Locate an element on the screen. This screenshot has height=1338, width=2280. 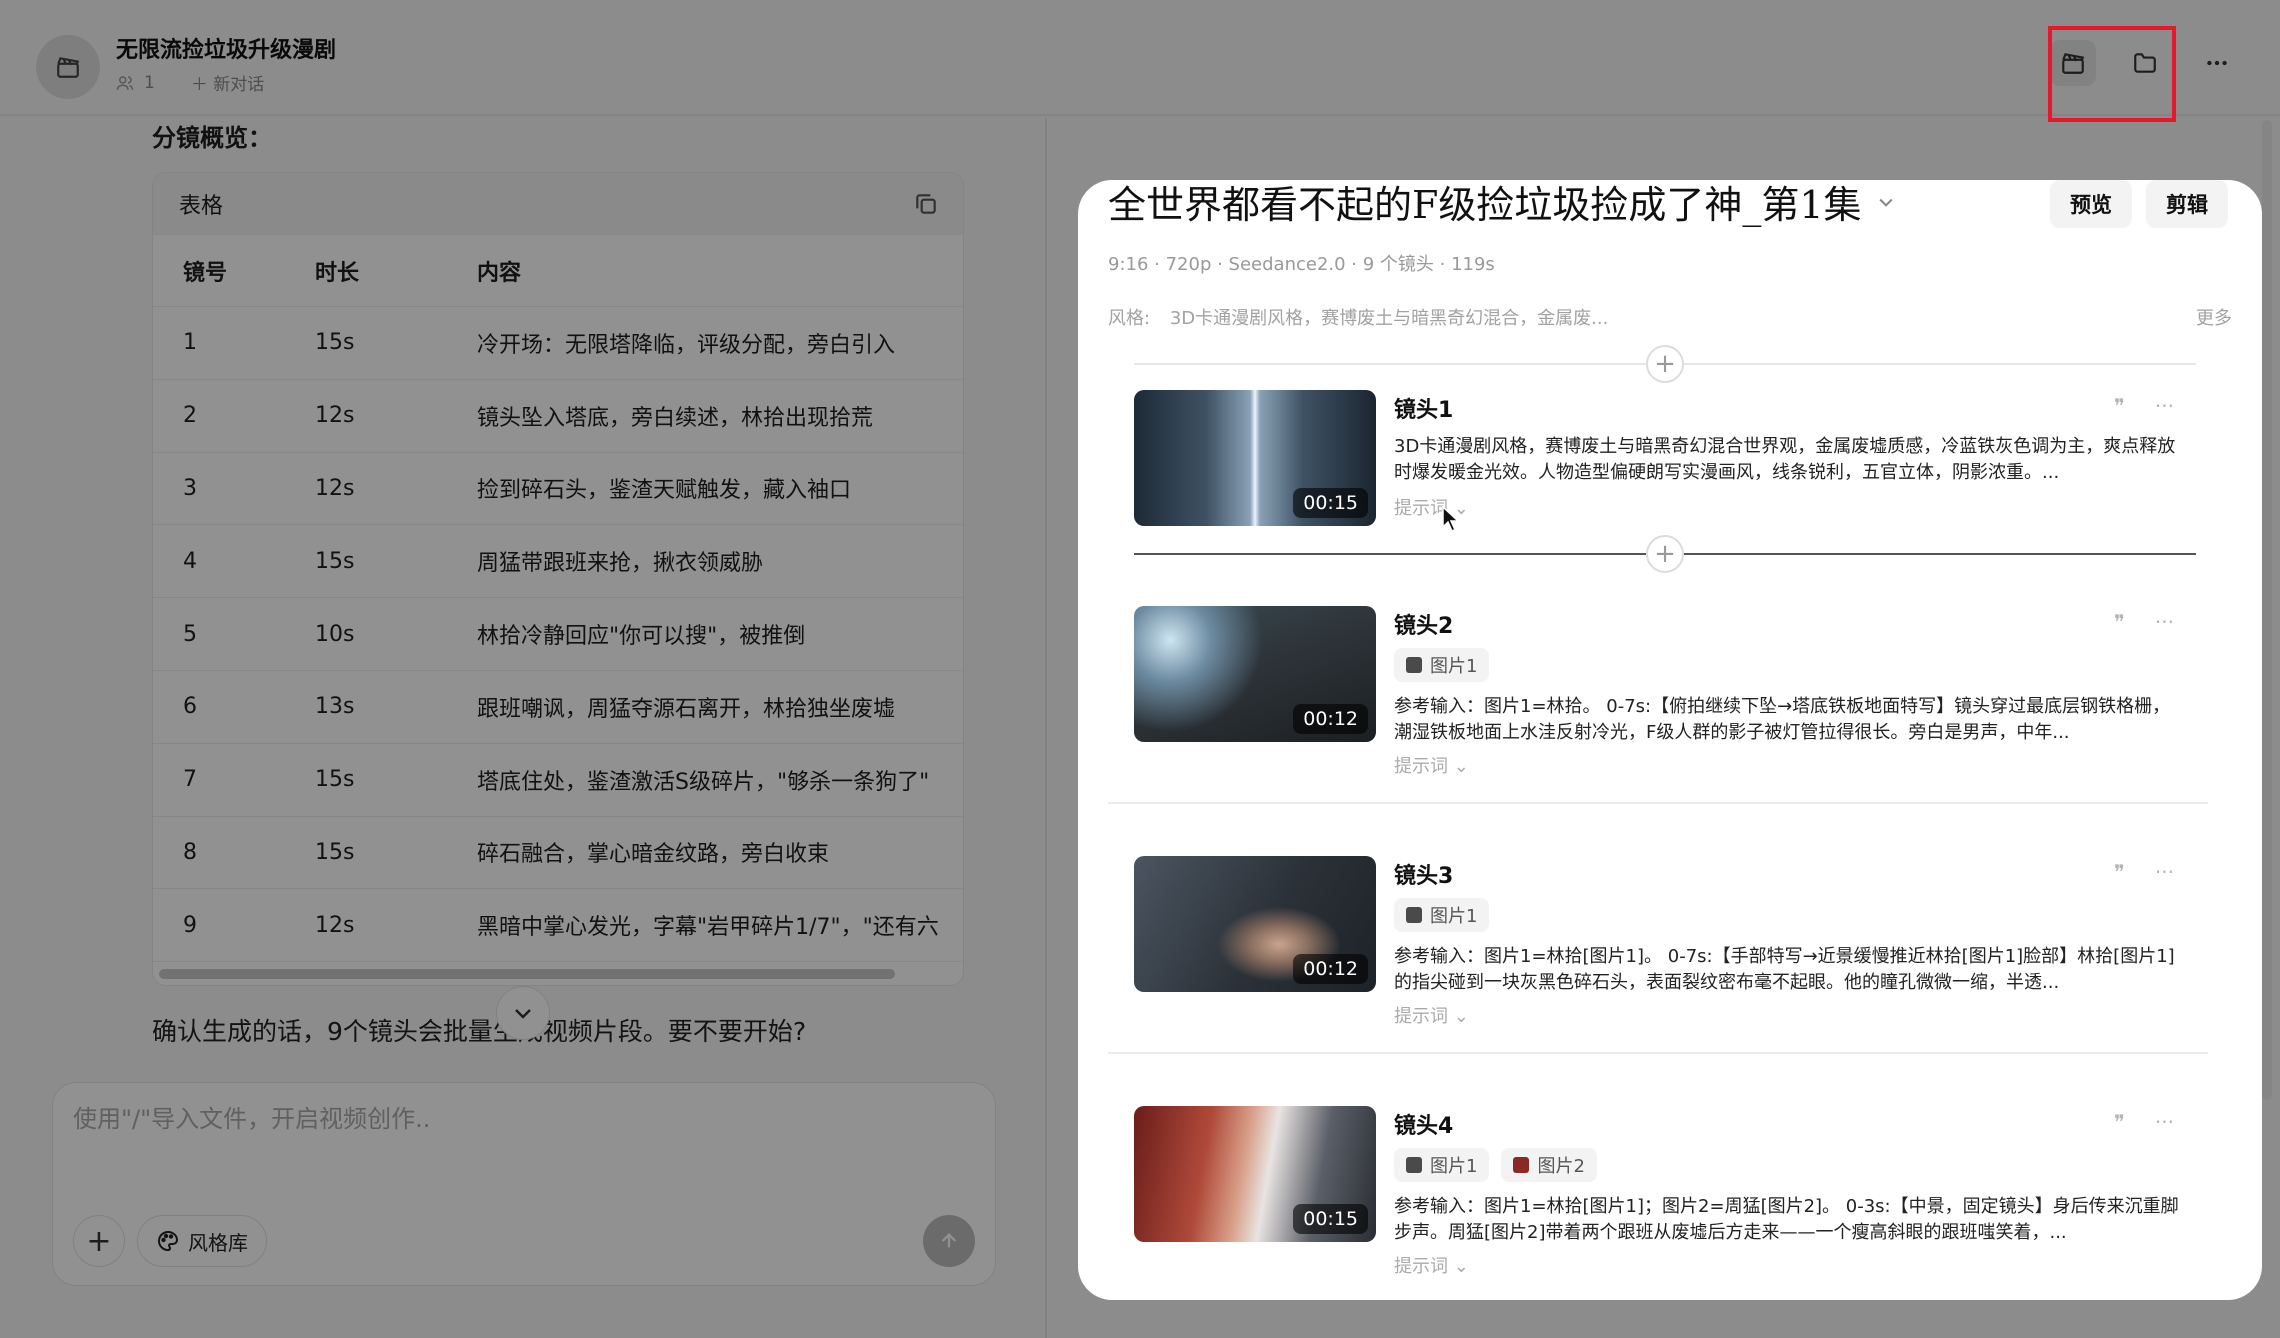
cell-no: 3 is located at coordinates (190, 488).